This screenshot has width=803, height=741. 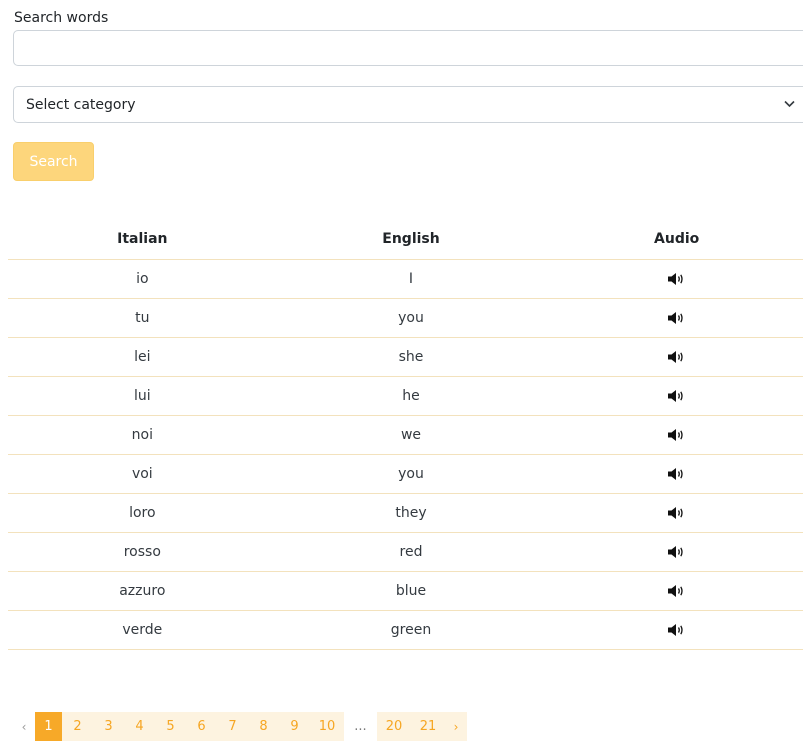 I want to click on pagination-page: 3, so click(x=108, y=726).